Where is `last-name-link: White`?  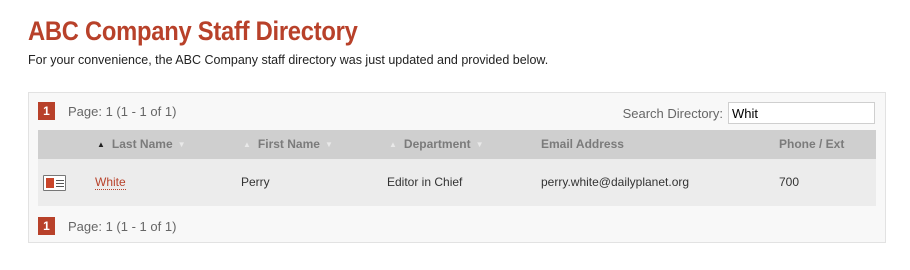 last-name-link: White is located at coordinates (110, 182).